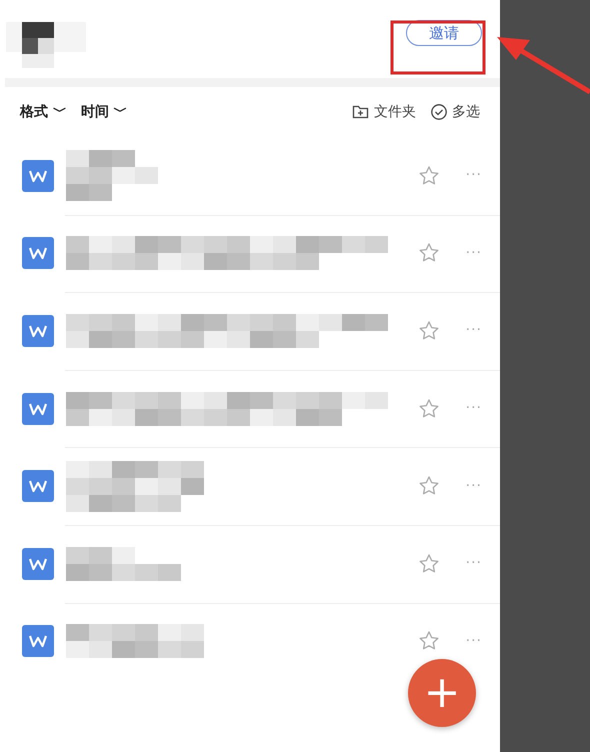  Describe the element at coordinates (439, 112) in the screenshot. I see `check-circle-icon` at that location.